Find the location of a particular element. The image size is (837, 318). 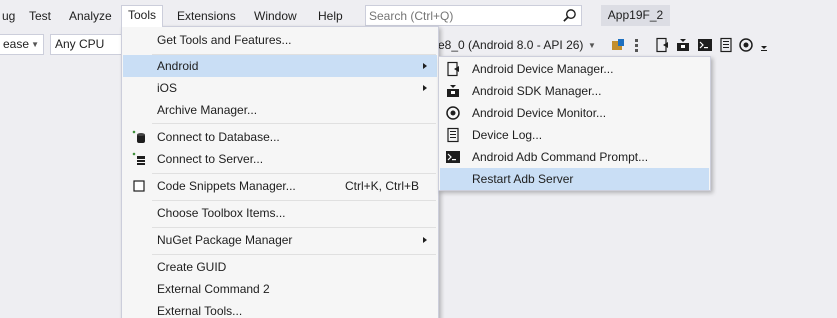

menu-item-shortcut: Ctrl+K, Ctrl+B is located at coordinates (382, 186).